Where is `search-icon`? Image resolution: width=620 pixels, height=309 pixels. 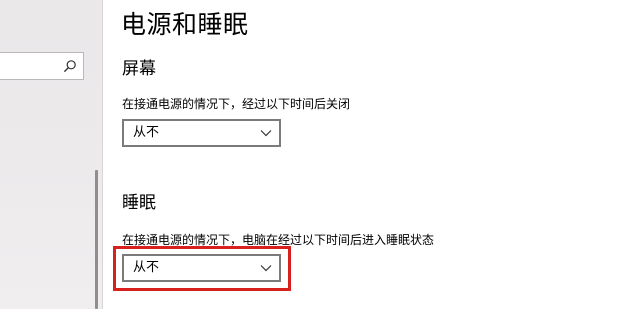 search-icon is located at coordinates (70, 66).